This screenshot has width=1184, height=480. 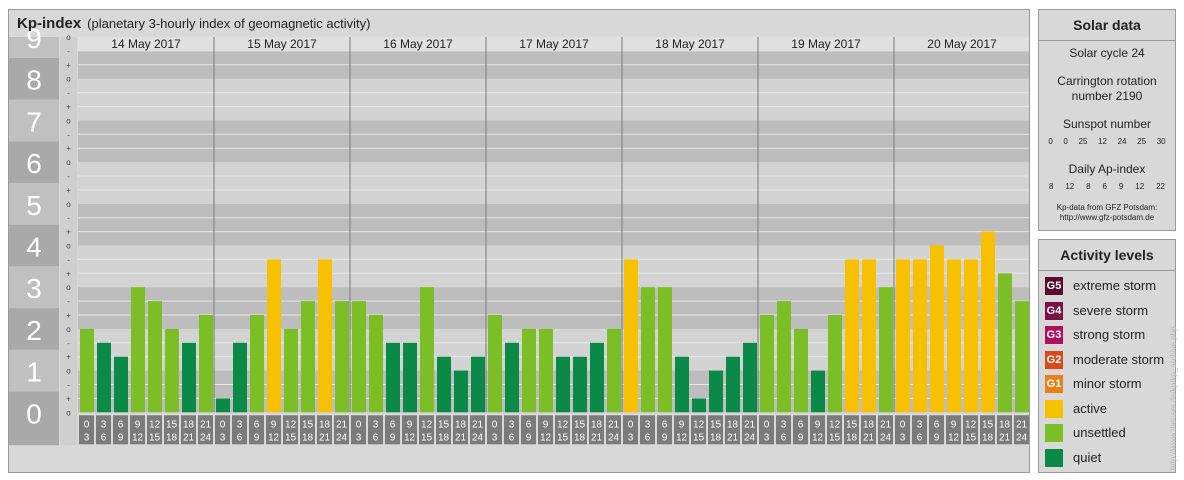 I want to click on sunspot-value: 0, so click(x=1065, y=141).